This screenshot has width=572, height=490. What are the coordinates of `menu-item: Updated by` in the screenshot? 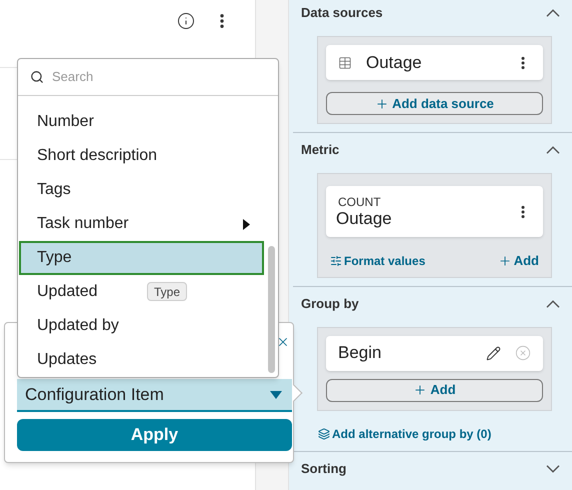 It's located at (78, 326).